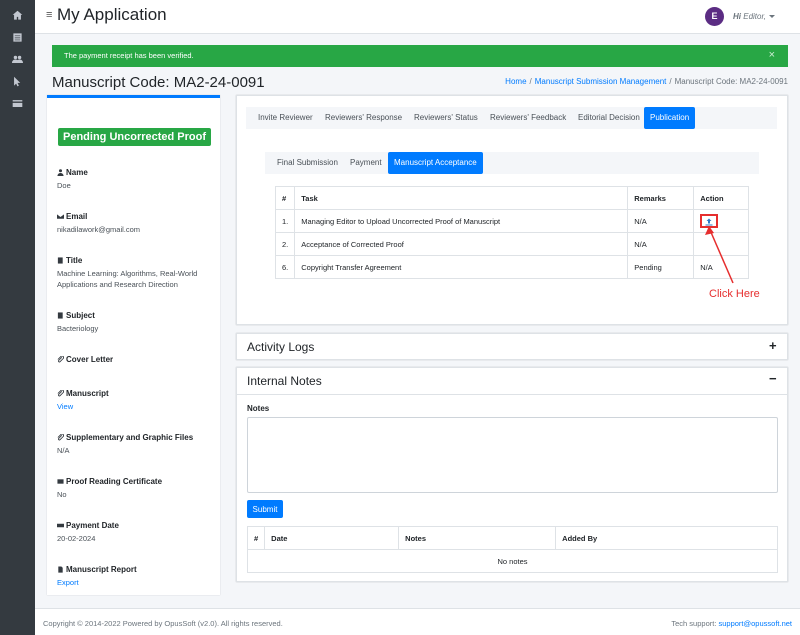  What do you see at coordinates (773, 345) in the screenshot?
I see `plus-icon: +` at bounding box center [773, 345].